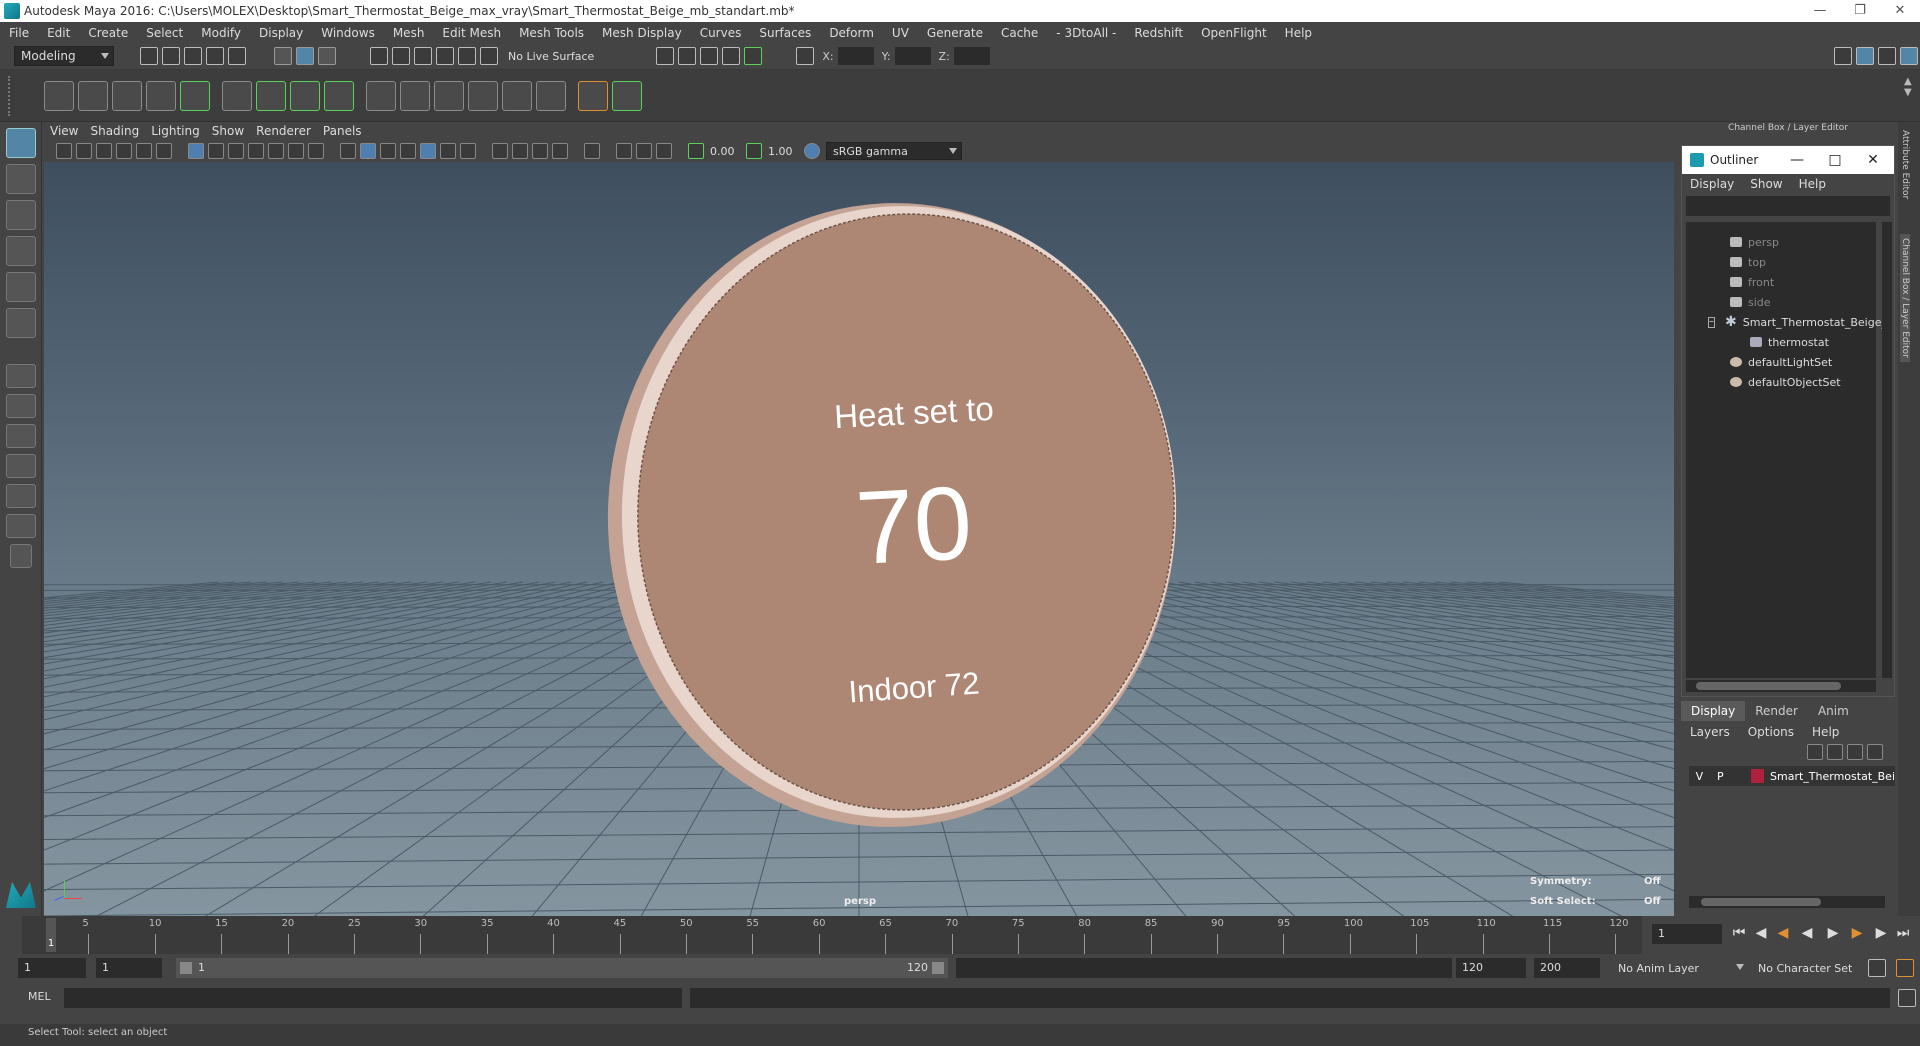 The width and height of the screenshot is (1920, 1046). What do you see at coordinates (1788, 322) in the screenshot?
I see `outliner-item-group: – ✱ Smart_Thermostat_Beige_r` at bounding box center [1788, 322].